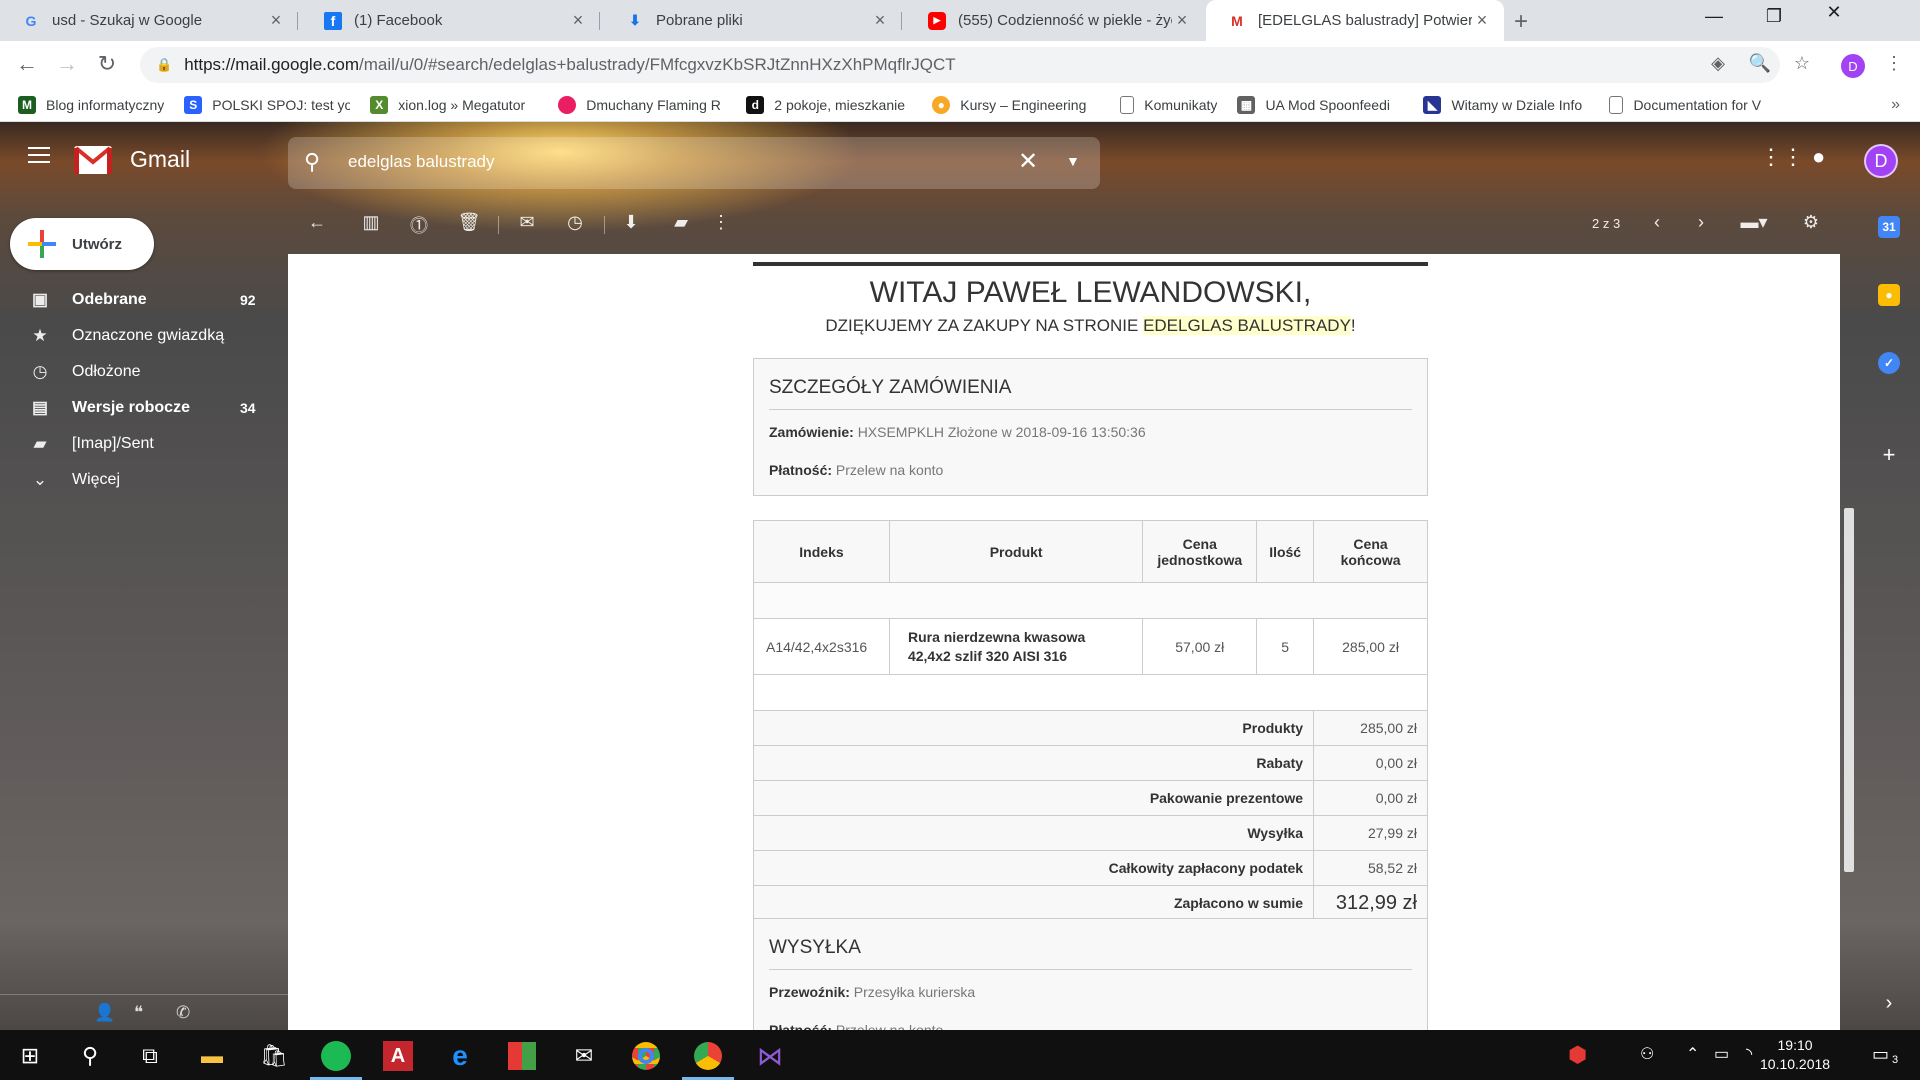 This screenshot has height=1080, width=1920. Describe the element at coordinates (694, 163) in the screenshot. I see `search-input: ⚲ edelglas balustrady ✕ ▼` at that location.